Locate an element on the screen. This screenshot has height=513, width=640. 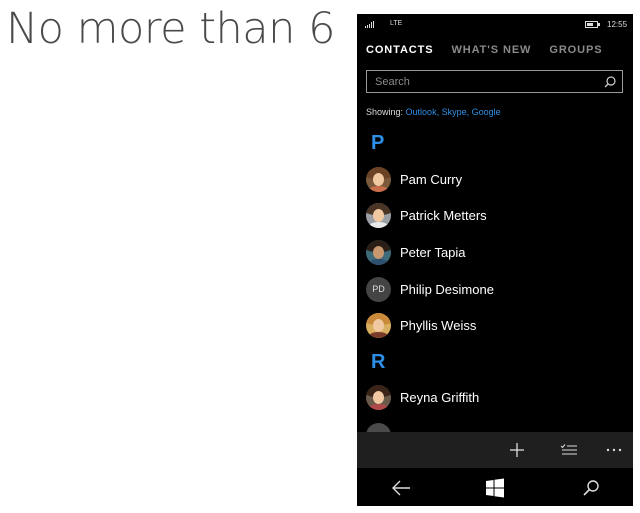
showing-accounts: Outlook, Skype, Google is located at coordinates (453, 112).